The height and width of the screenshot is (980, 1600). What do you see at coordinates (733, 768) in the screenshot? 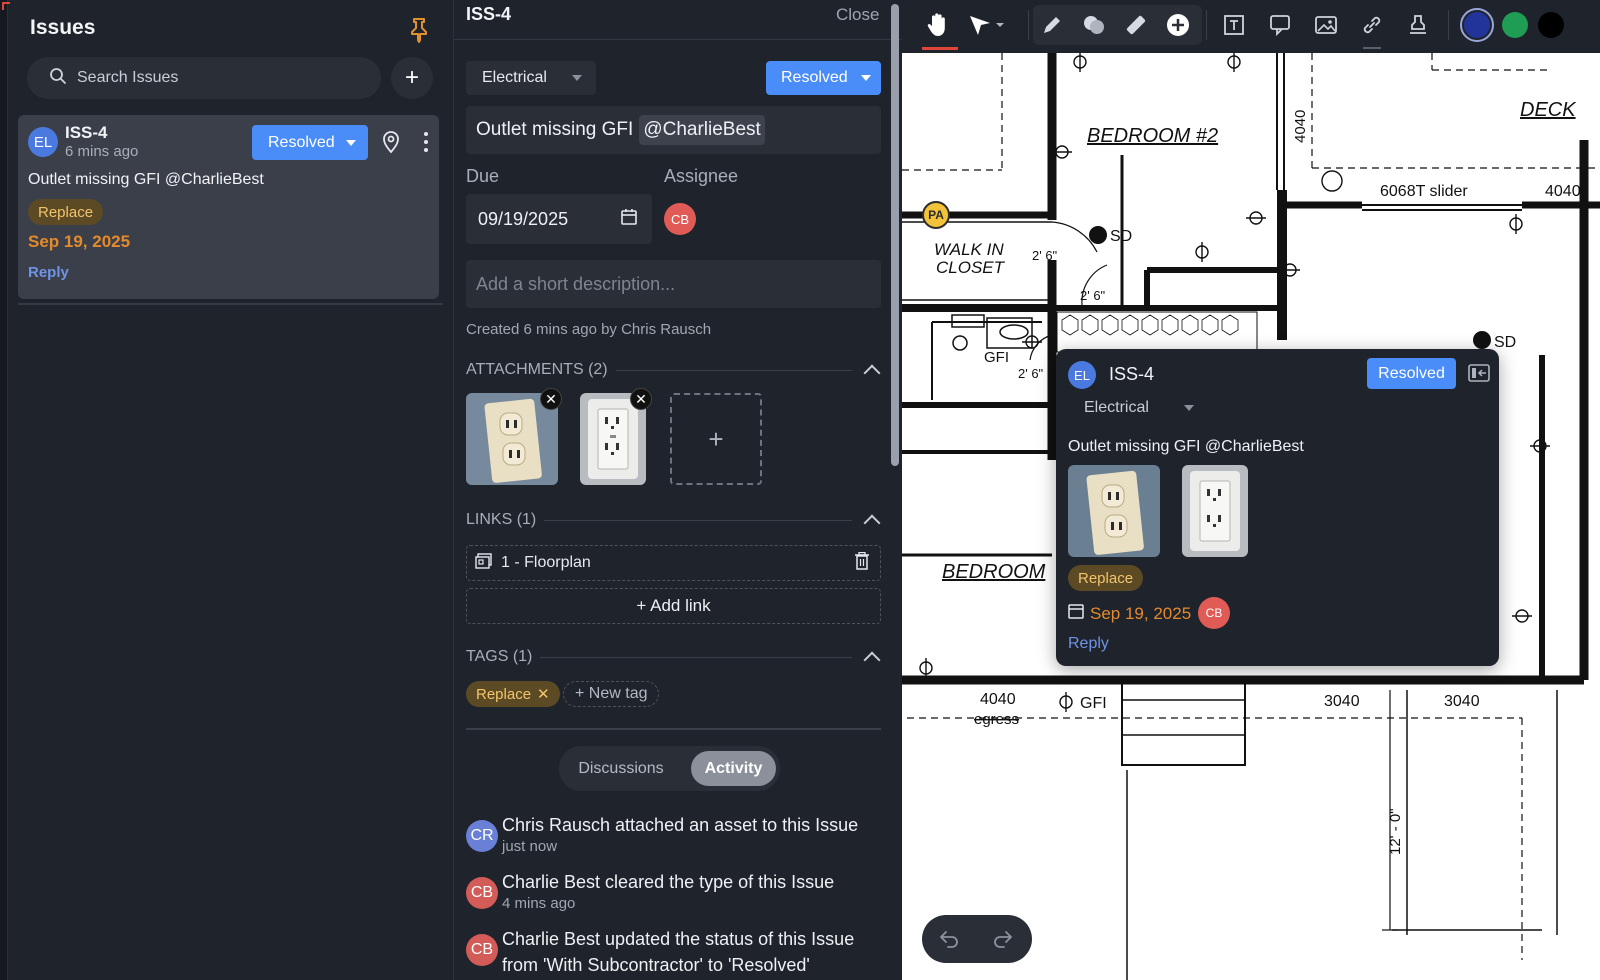
I see `tab-activity: Activity` at bounding box center [733, 768].